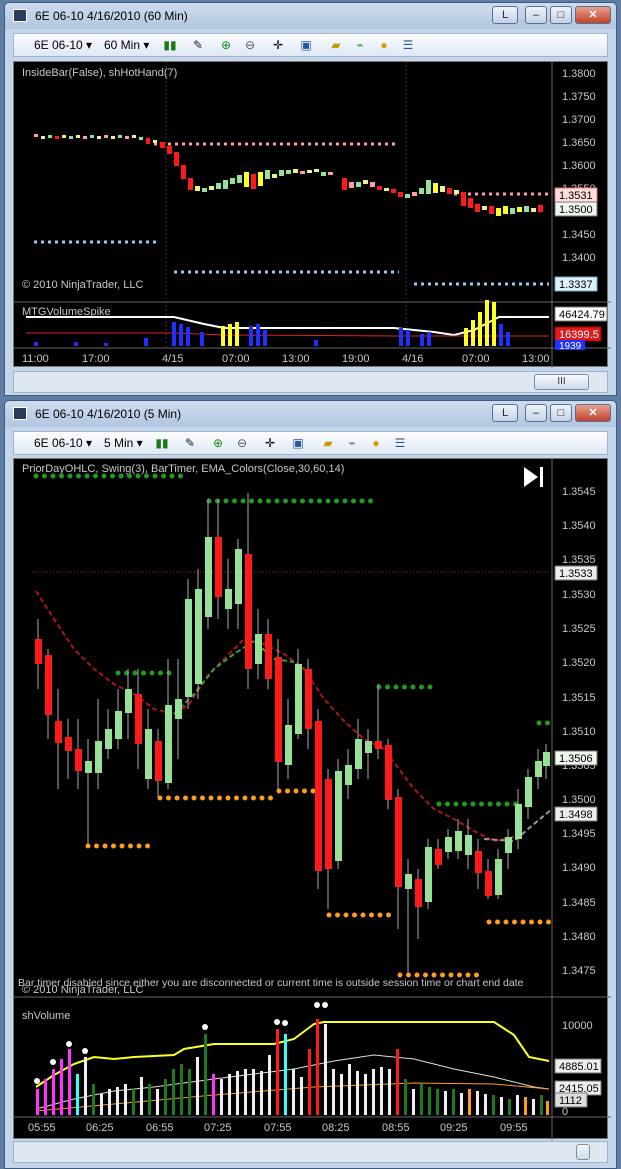  I want to click on price-tick: 1.3700, so click(579, 120).